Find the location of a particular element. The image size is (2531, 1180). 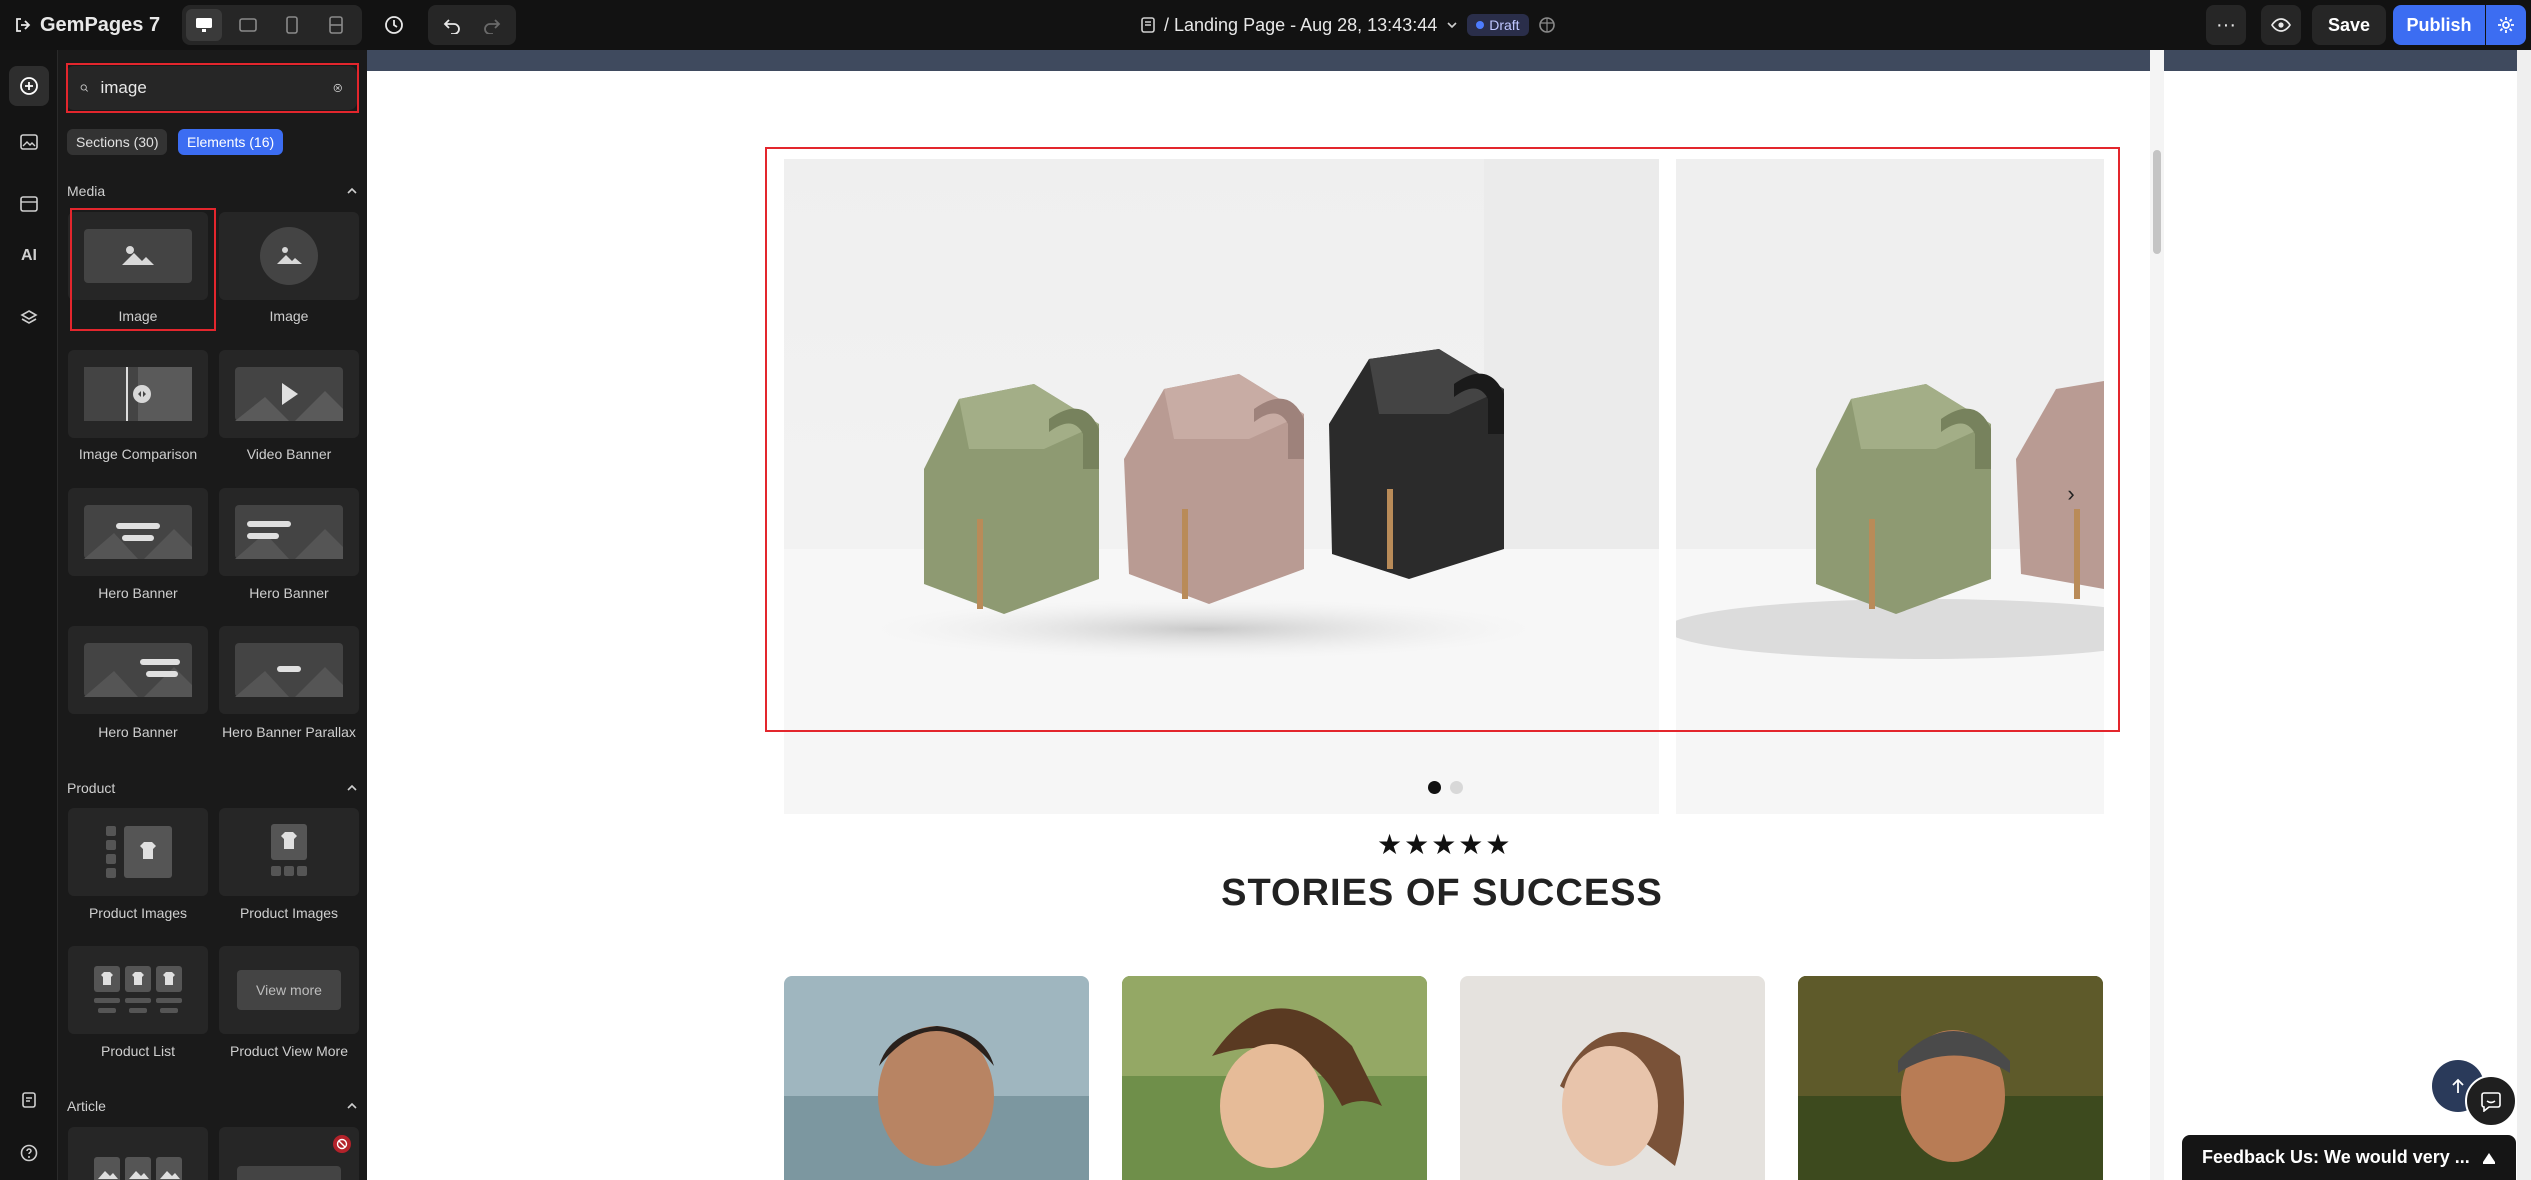

clock-icon is located at coordinates (394, 25).